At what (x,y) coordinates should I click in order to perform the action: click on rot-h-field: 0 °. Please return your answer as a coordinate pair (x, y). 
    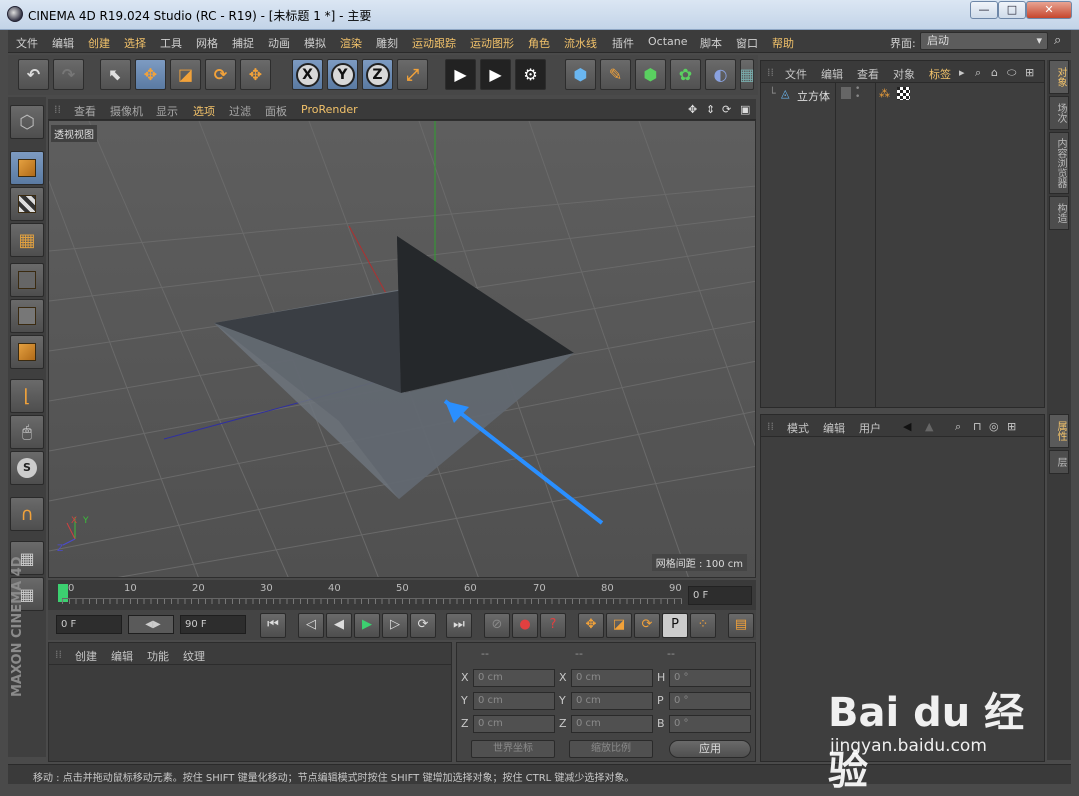
    Looking at the image, I should click on (710, 678).